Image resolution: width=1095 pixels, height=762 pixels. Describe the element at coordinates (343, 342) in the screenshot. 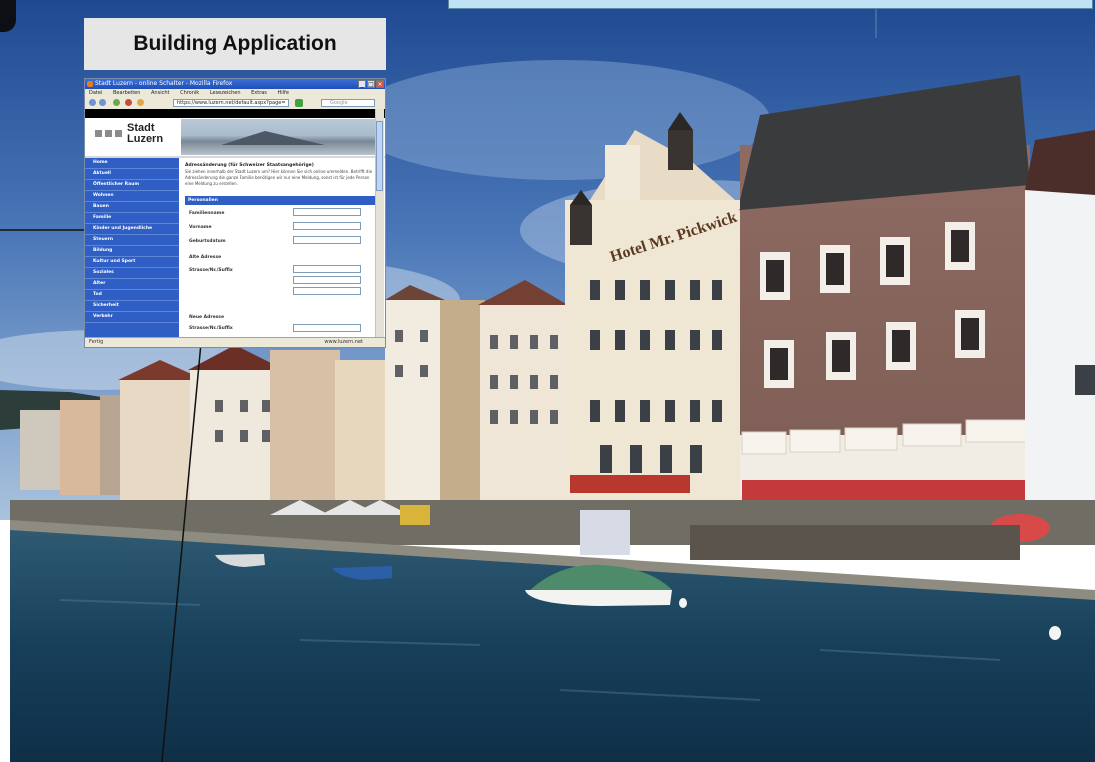

I see `status-url: www.luzern.net` at that location.